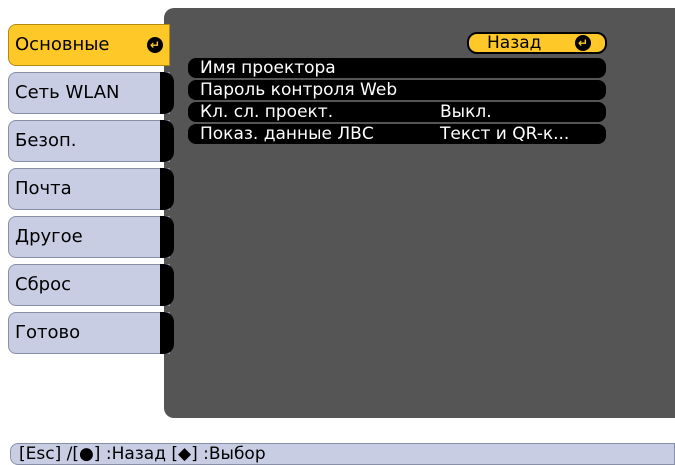 The image size is (675, 465). I want to click on setting-row-web-password: Пароль контроля Web, so click(397, 90).